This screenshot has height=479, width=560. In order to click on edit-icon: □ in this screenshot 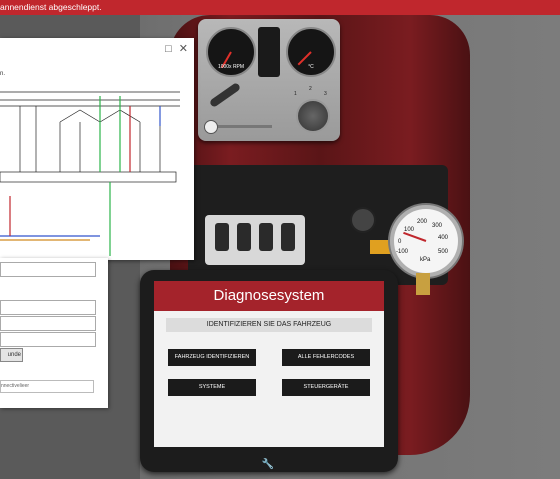, I will do `click(168, 49)`.